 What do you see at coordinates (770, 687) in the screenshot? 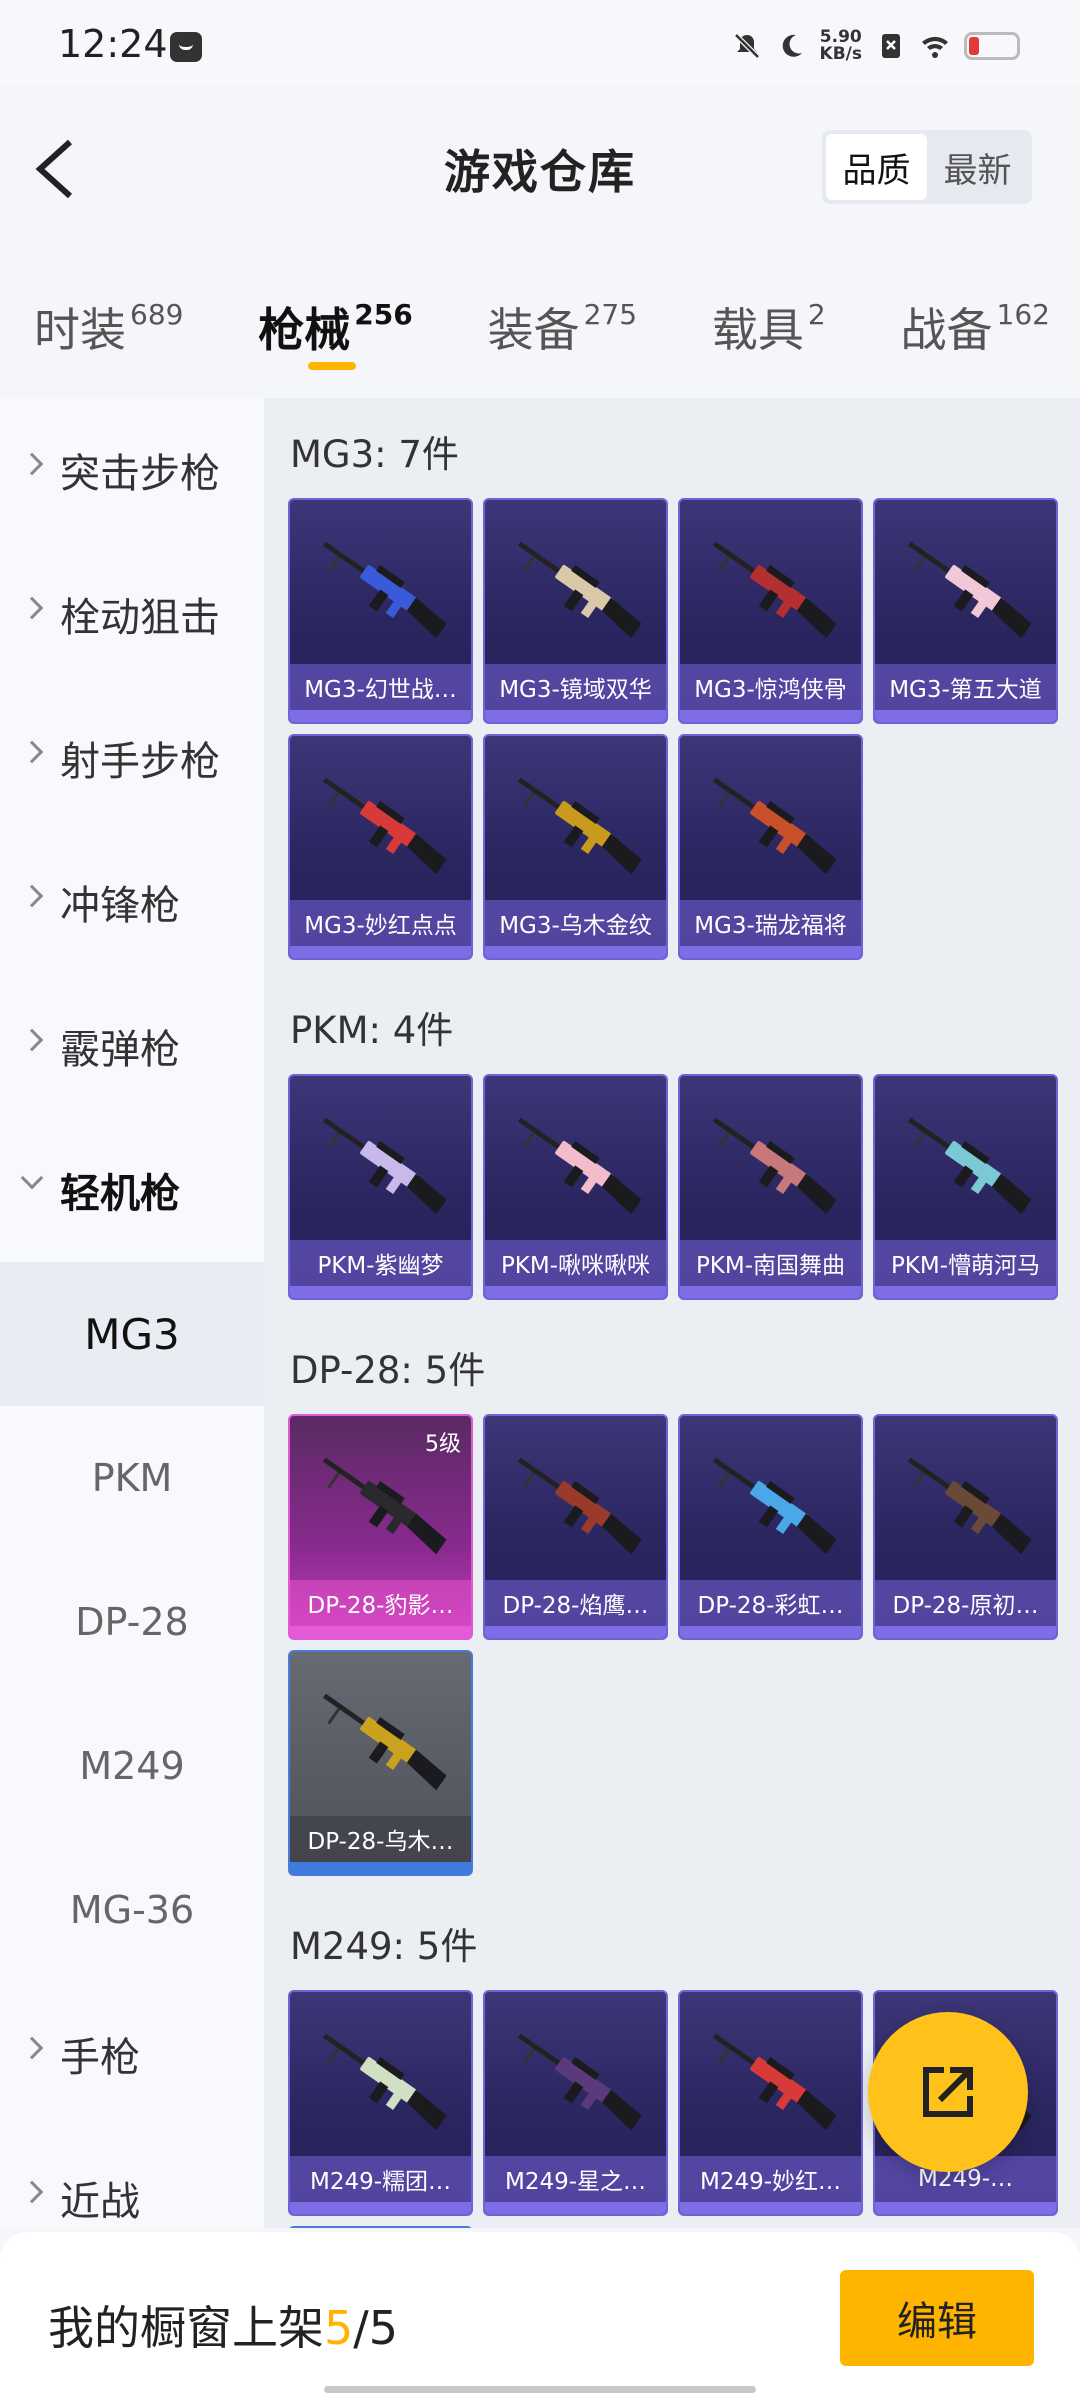
I see `skin-name: MG3-惊鸿侠骨` at bounding box center [770, 687].